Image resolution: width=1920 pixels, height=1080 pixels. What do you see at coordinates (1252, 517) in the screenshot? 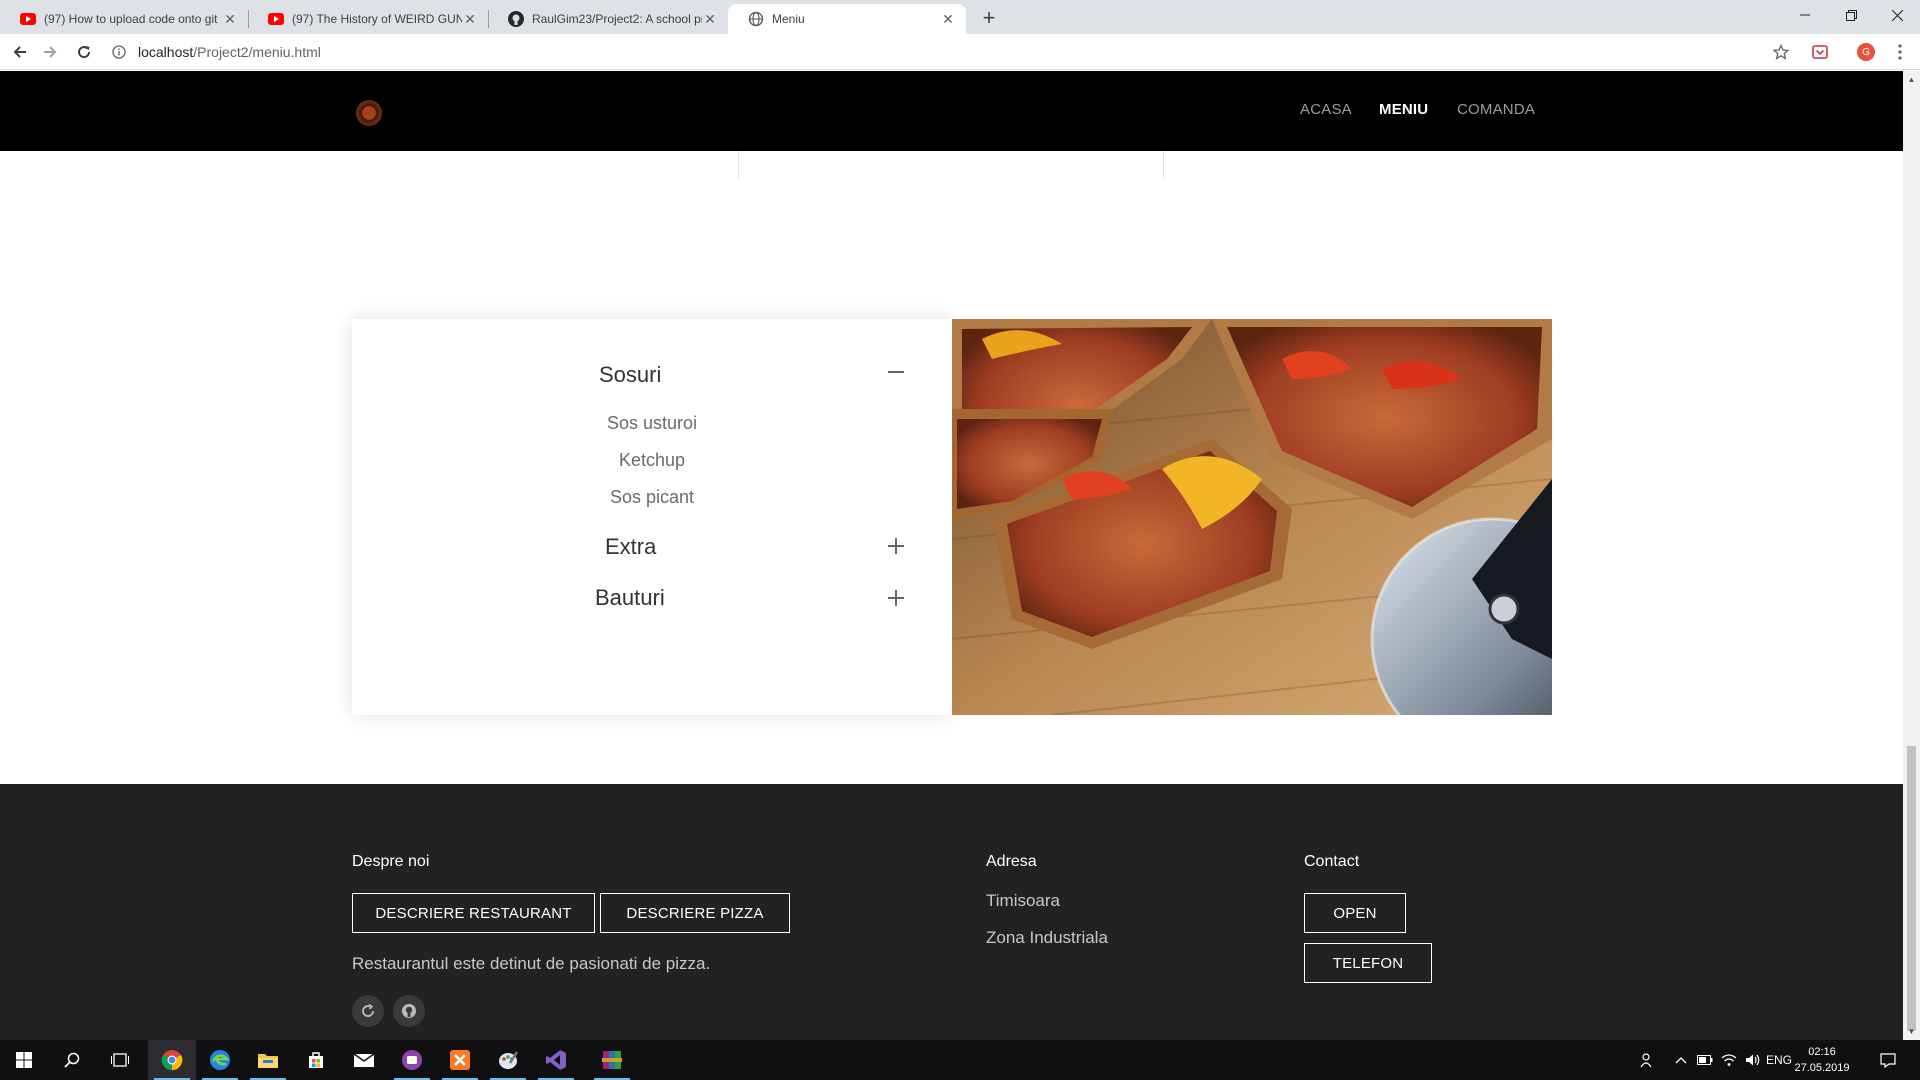
I see `pizza-photo` at bounding box center [1252, 517].